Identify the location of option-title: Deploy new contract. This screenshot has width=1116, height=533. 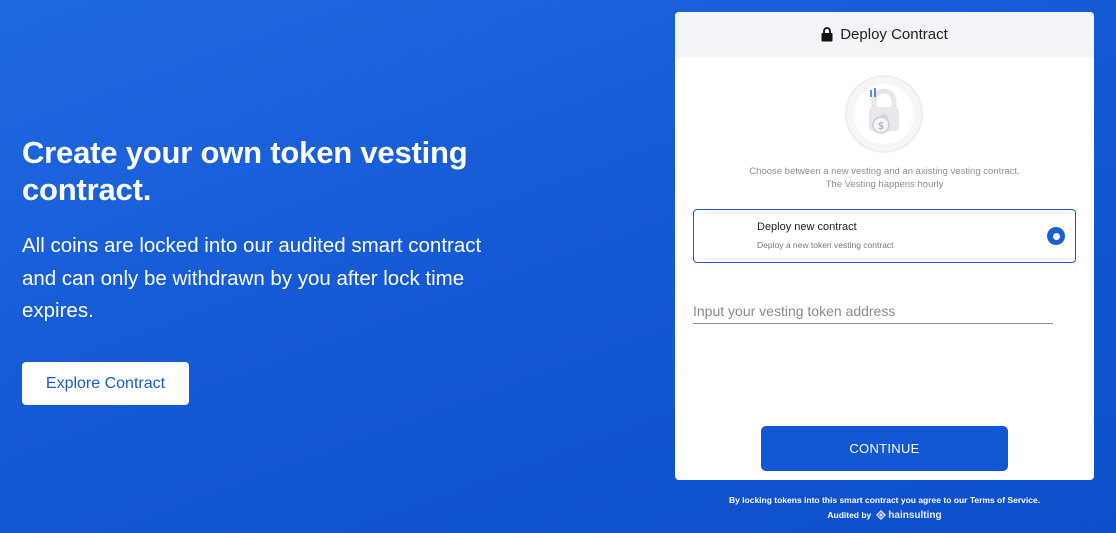
(807, 227).